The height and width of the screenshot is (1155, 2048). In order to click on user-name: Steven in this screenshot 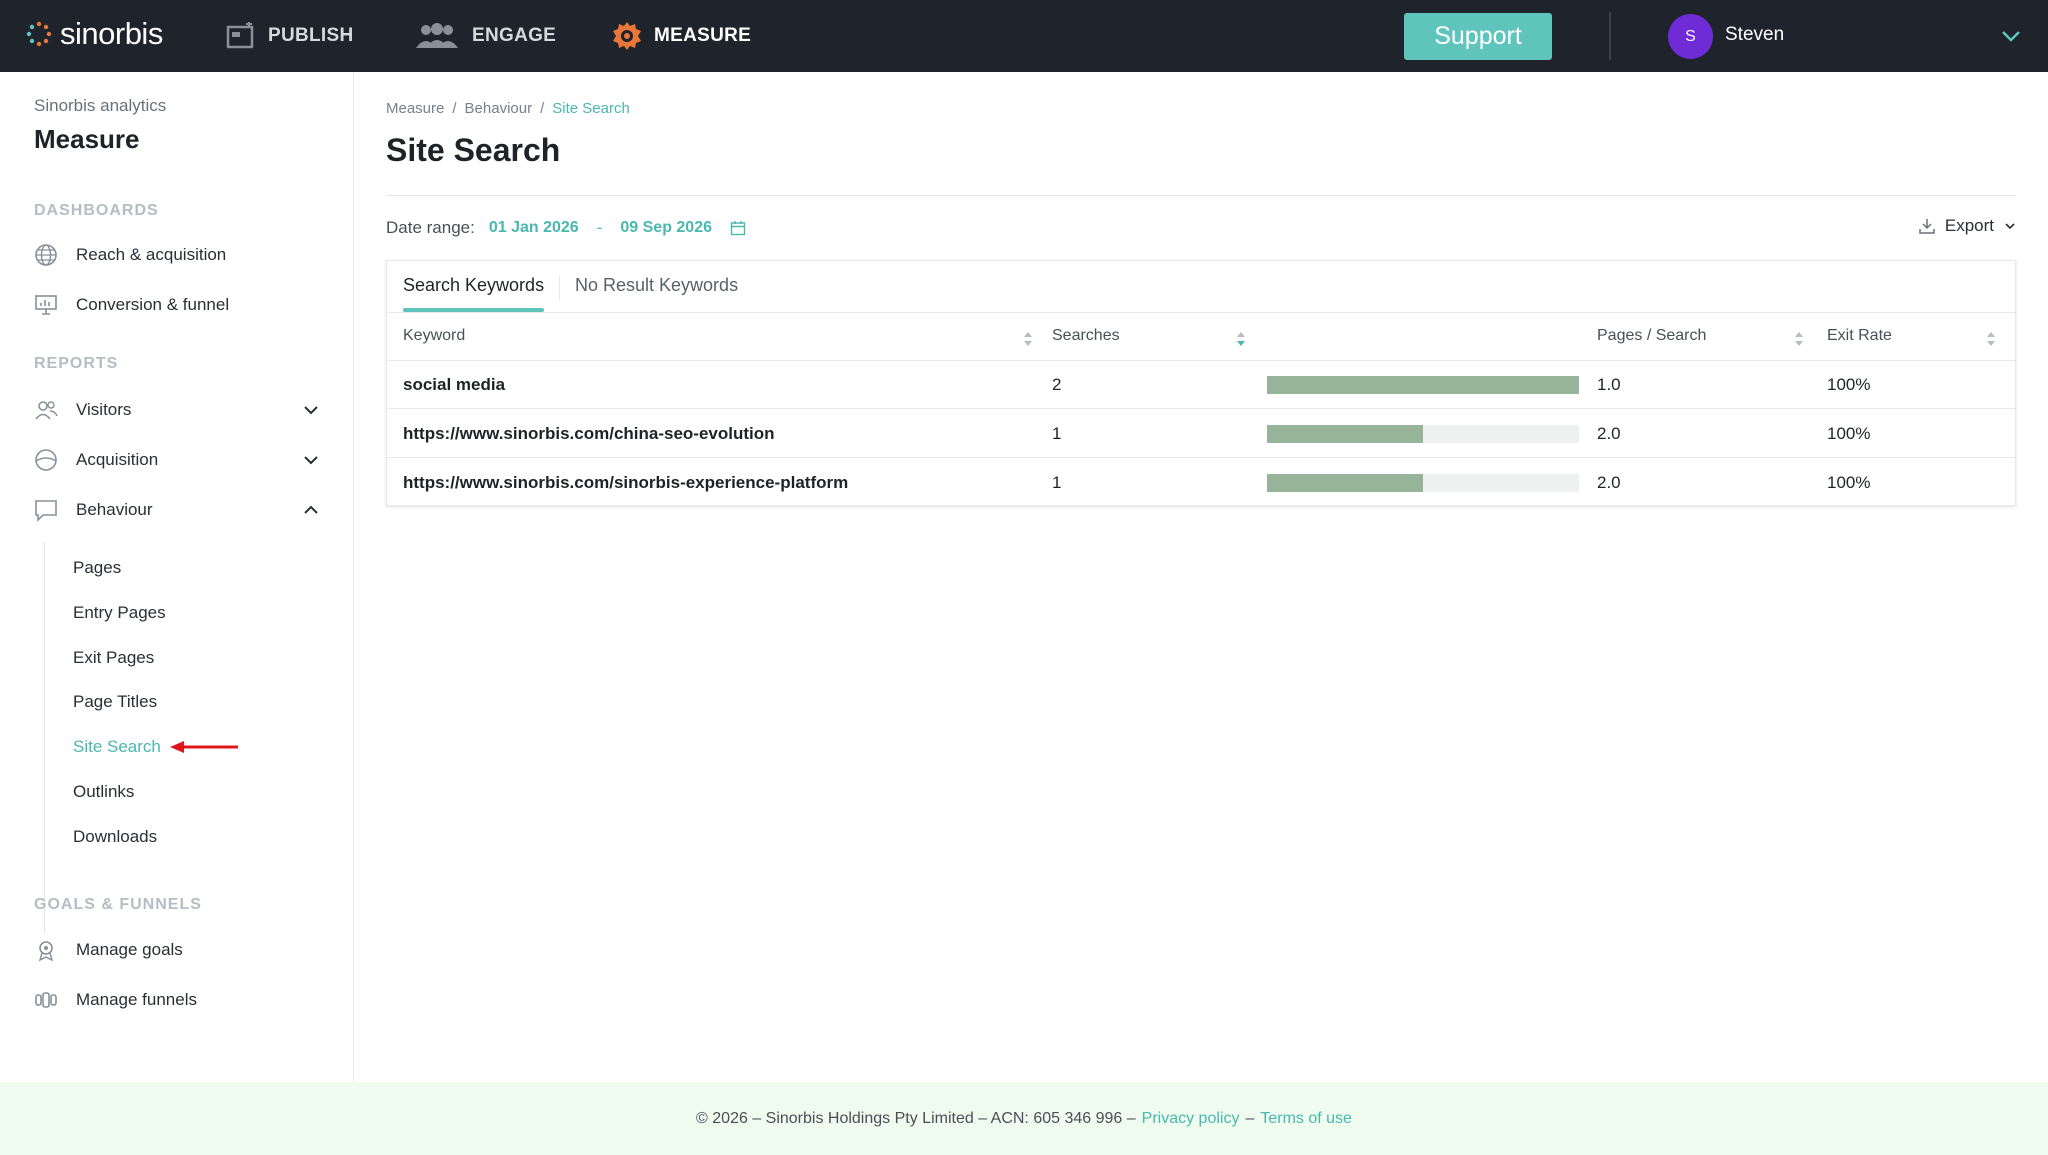, I will do `click(1754, 35)`.